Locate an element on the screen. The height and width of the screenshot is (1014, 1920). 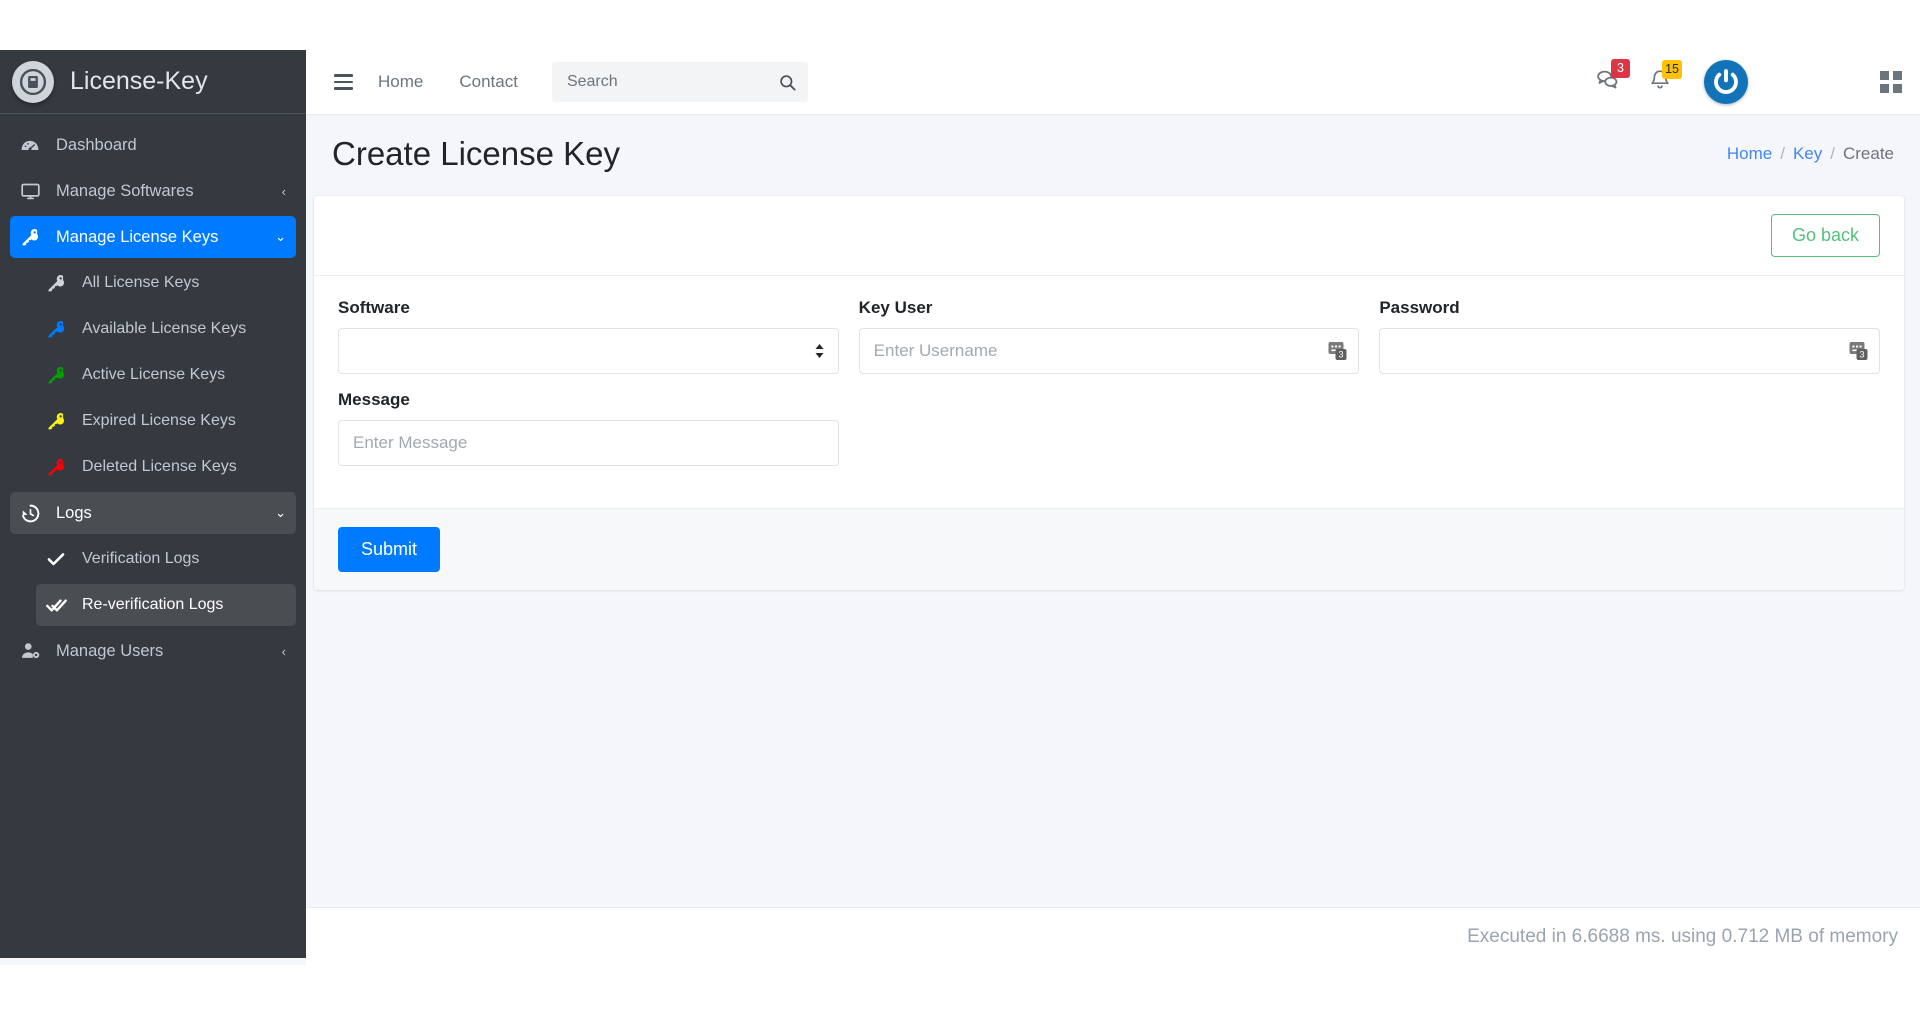
search-box is located at coordinates (679, 82).